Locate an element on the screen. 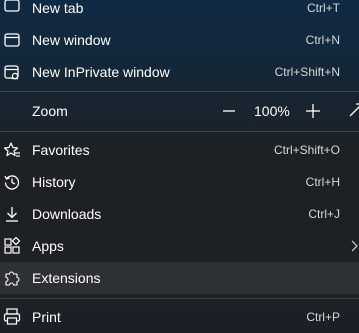 The image size is (359, 333). new-tab-icon is located at coordinates (12, 8).